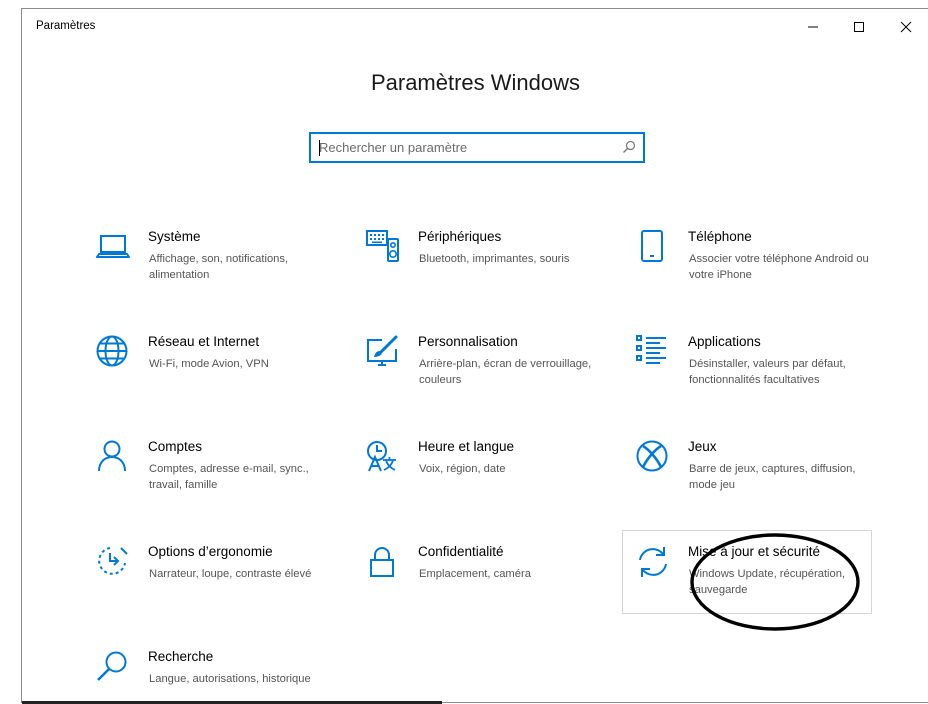 The width and height of the screenshot is (928, 704). What do you see at coordinates (230, 679) in the screenshot?
I see `tile-subtitle: Langue, autorisations, historique` at bounding box center [230, 679].